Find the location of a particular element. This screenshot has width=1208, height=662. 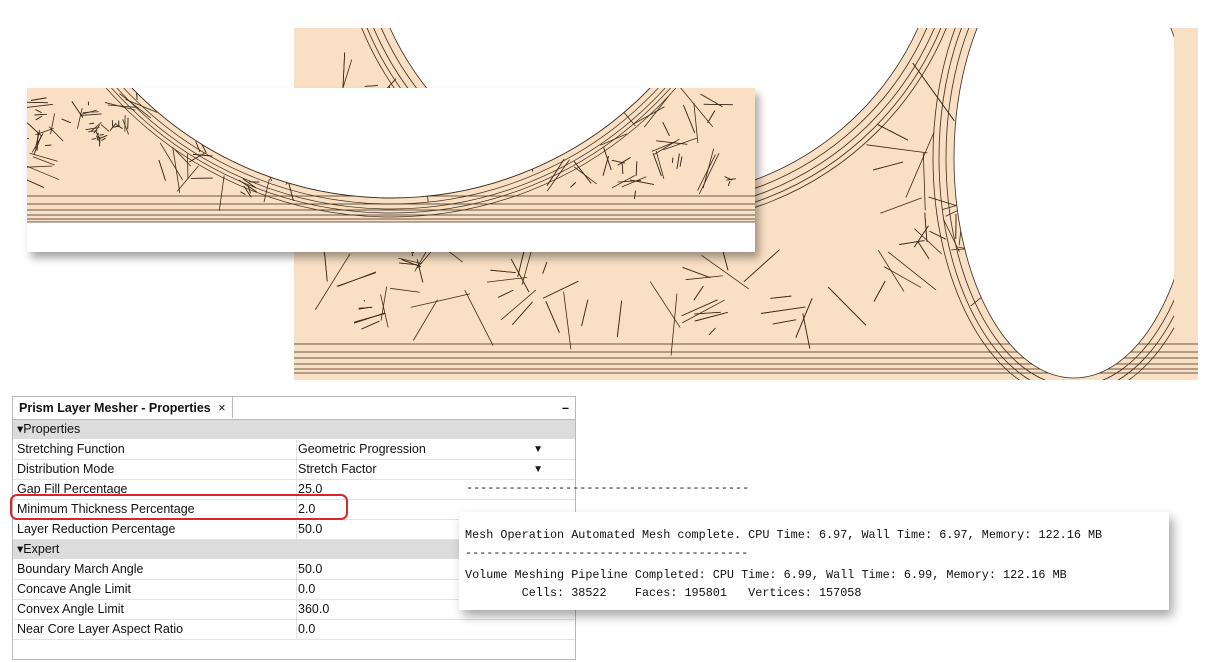

property-value-select: Stretch Factor ▼ is located at coordinates (421, 469).